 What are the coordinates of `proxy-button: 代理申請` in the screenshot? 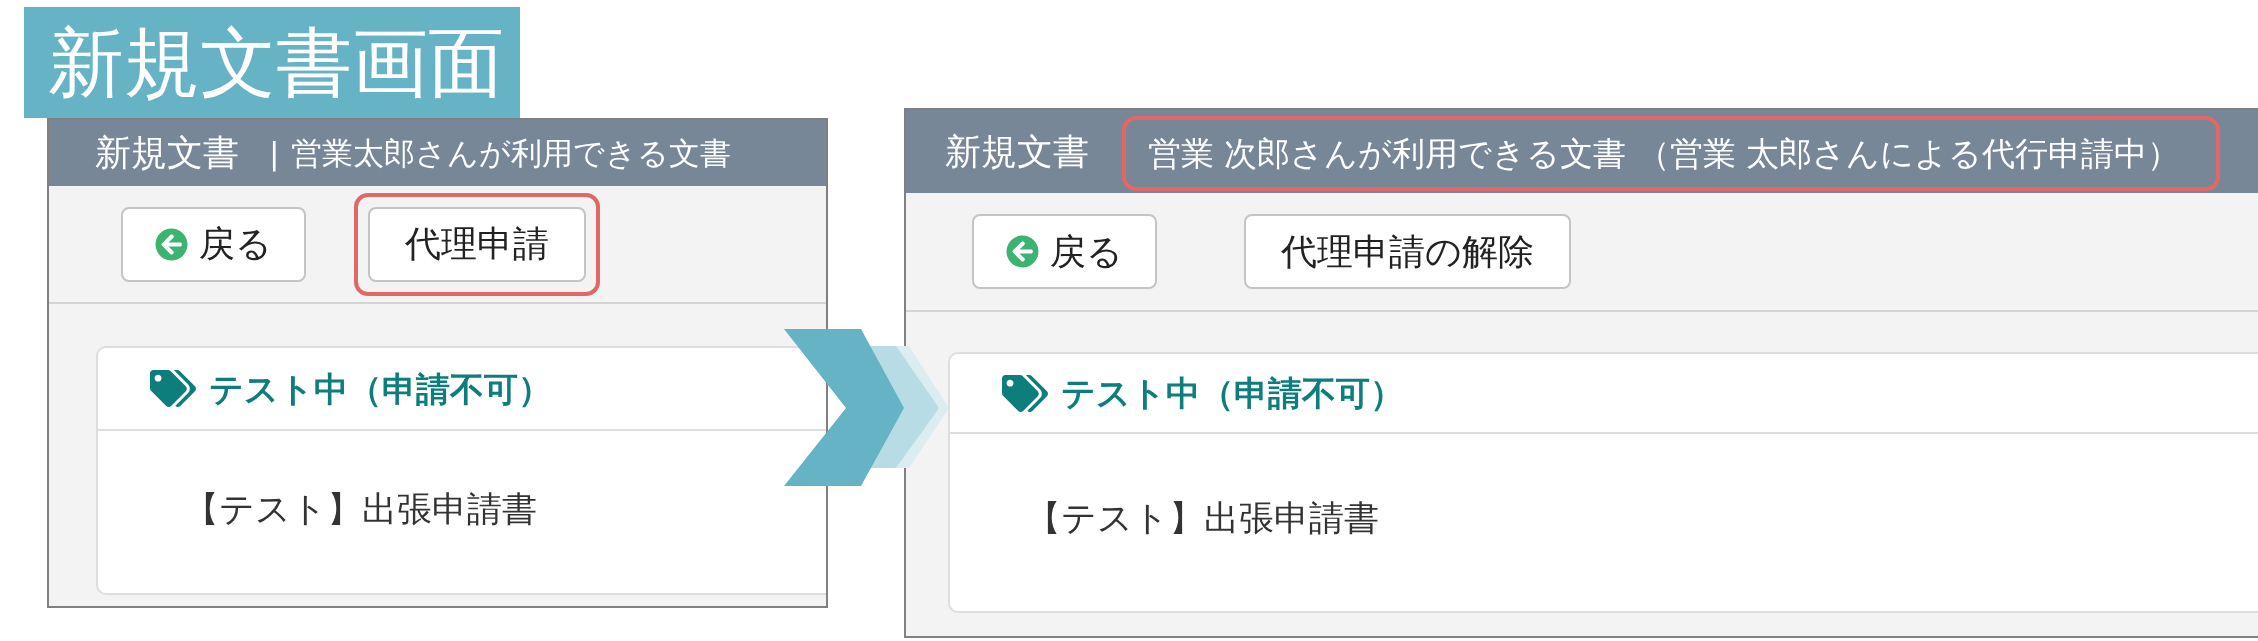 It's located at (477, 244).